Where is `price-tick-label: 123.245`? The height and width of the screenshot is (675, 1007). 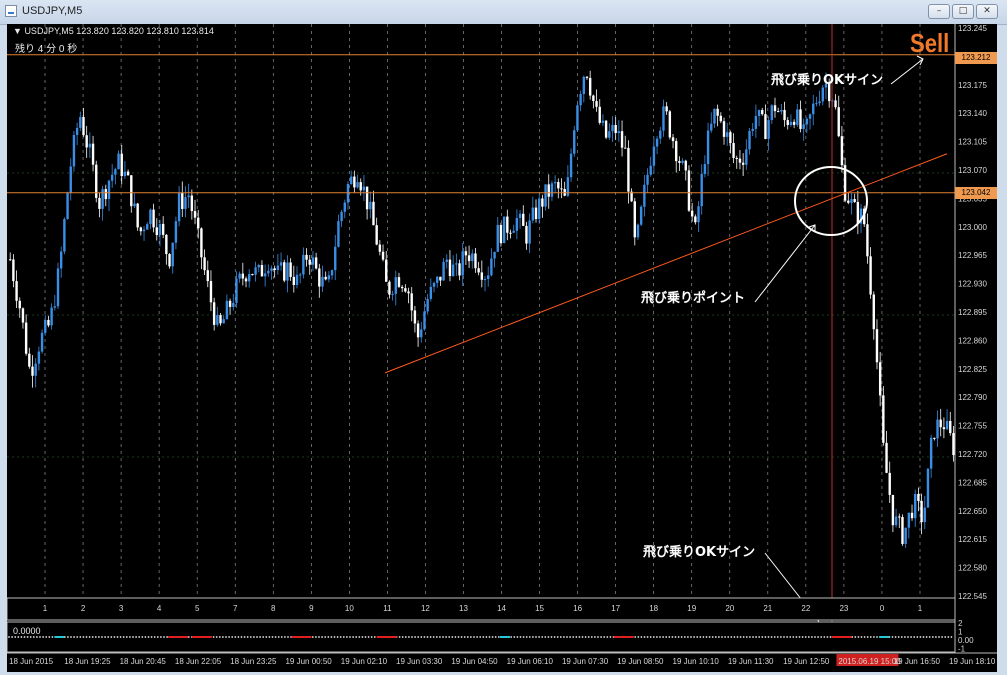
price-tick-label: 123.245 is located at coordinates (972, 28).